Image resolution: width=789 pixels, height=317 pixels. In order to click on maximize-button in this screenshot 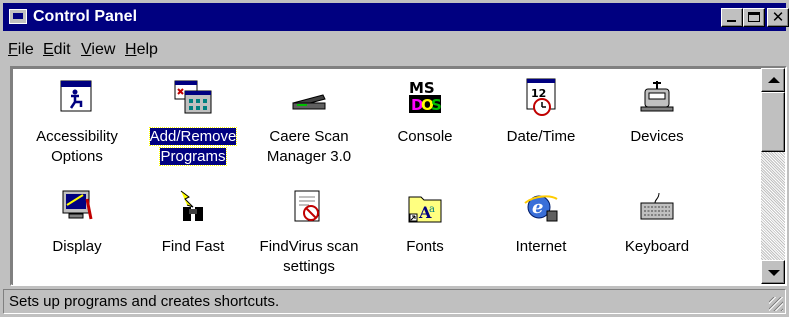, I will do `click(754, 17)`.